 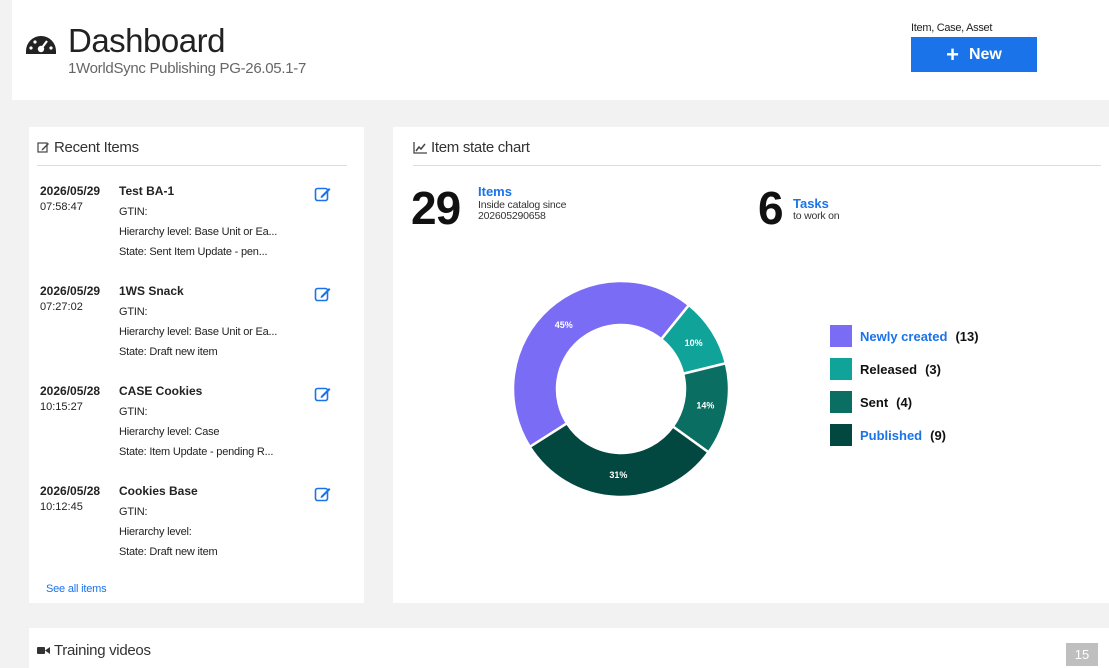 I want to click on legend-item-newly-created: Newly created (13), so click(x=904, y=336).